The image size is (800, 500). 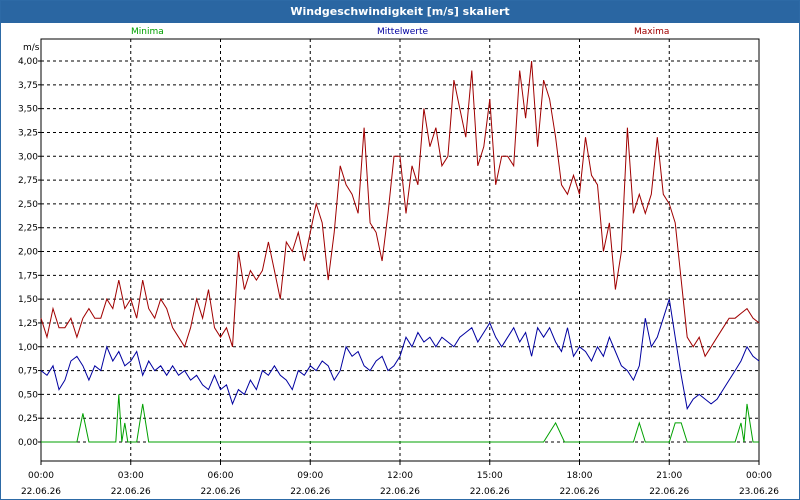 I want to click on y-tick-label: 2,75, so click(x=28, y=181).